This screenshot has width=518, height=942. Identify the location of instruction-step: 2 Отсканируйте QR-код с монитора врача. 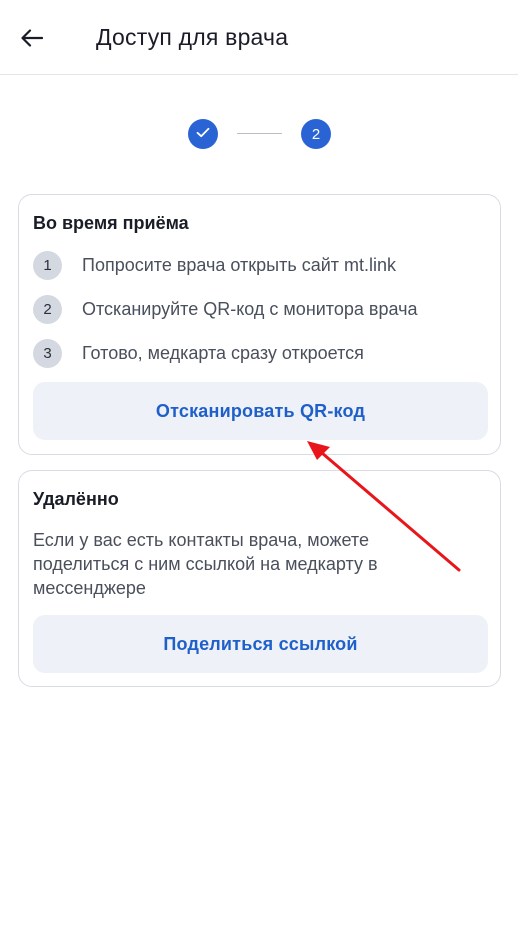
(225, 309).